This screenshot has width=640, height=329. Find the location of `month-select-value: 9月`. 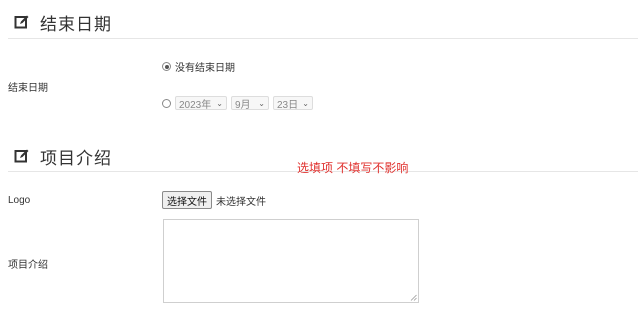

month-select-value: 9月 is located at coordinates (243, 105).